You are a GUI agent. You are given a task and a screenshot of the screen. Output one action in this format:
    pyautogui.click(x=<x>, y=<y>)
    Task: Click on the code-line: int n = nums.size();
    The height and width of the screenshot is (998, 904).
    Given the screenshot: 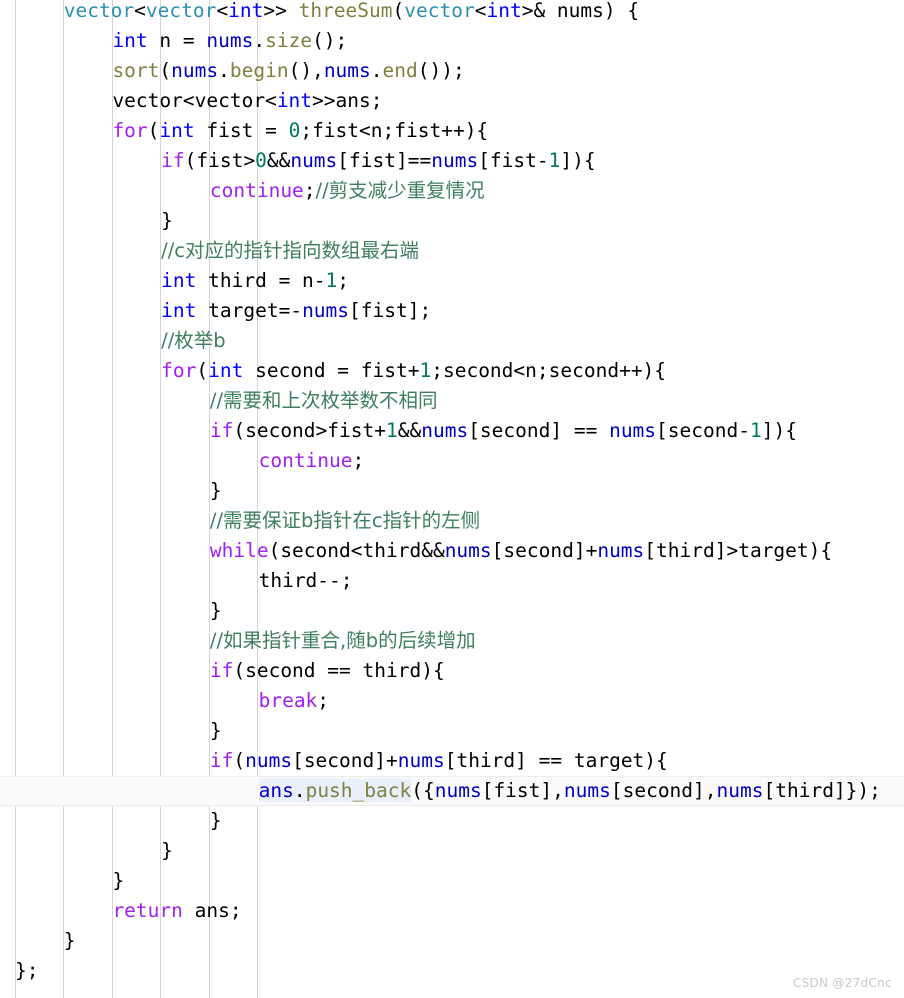 What is the action you would take?
    pyautogui.click(x=452, y=41)
    